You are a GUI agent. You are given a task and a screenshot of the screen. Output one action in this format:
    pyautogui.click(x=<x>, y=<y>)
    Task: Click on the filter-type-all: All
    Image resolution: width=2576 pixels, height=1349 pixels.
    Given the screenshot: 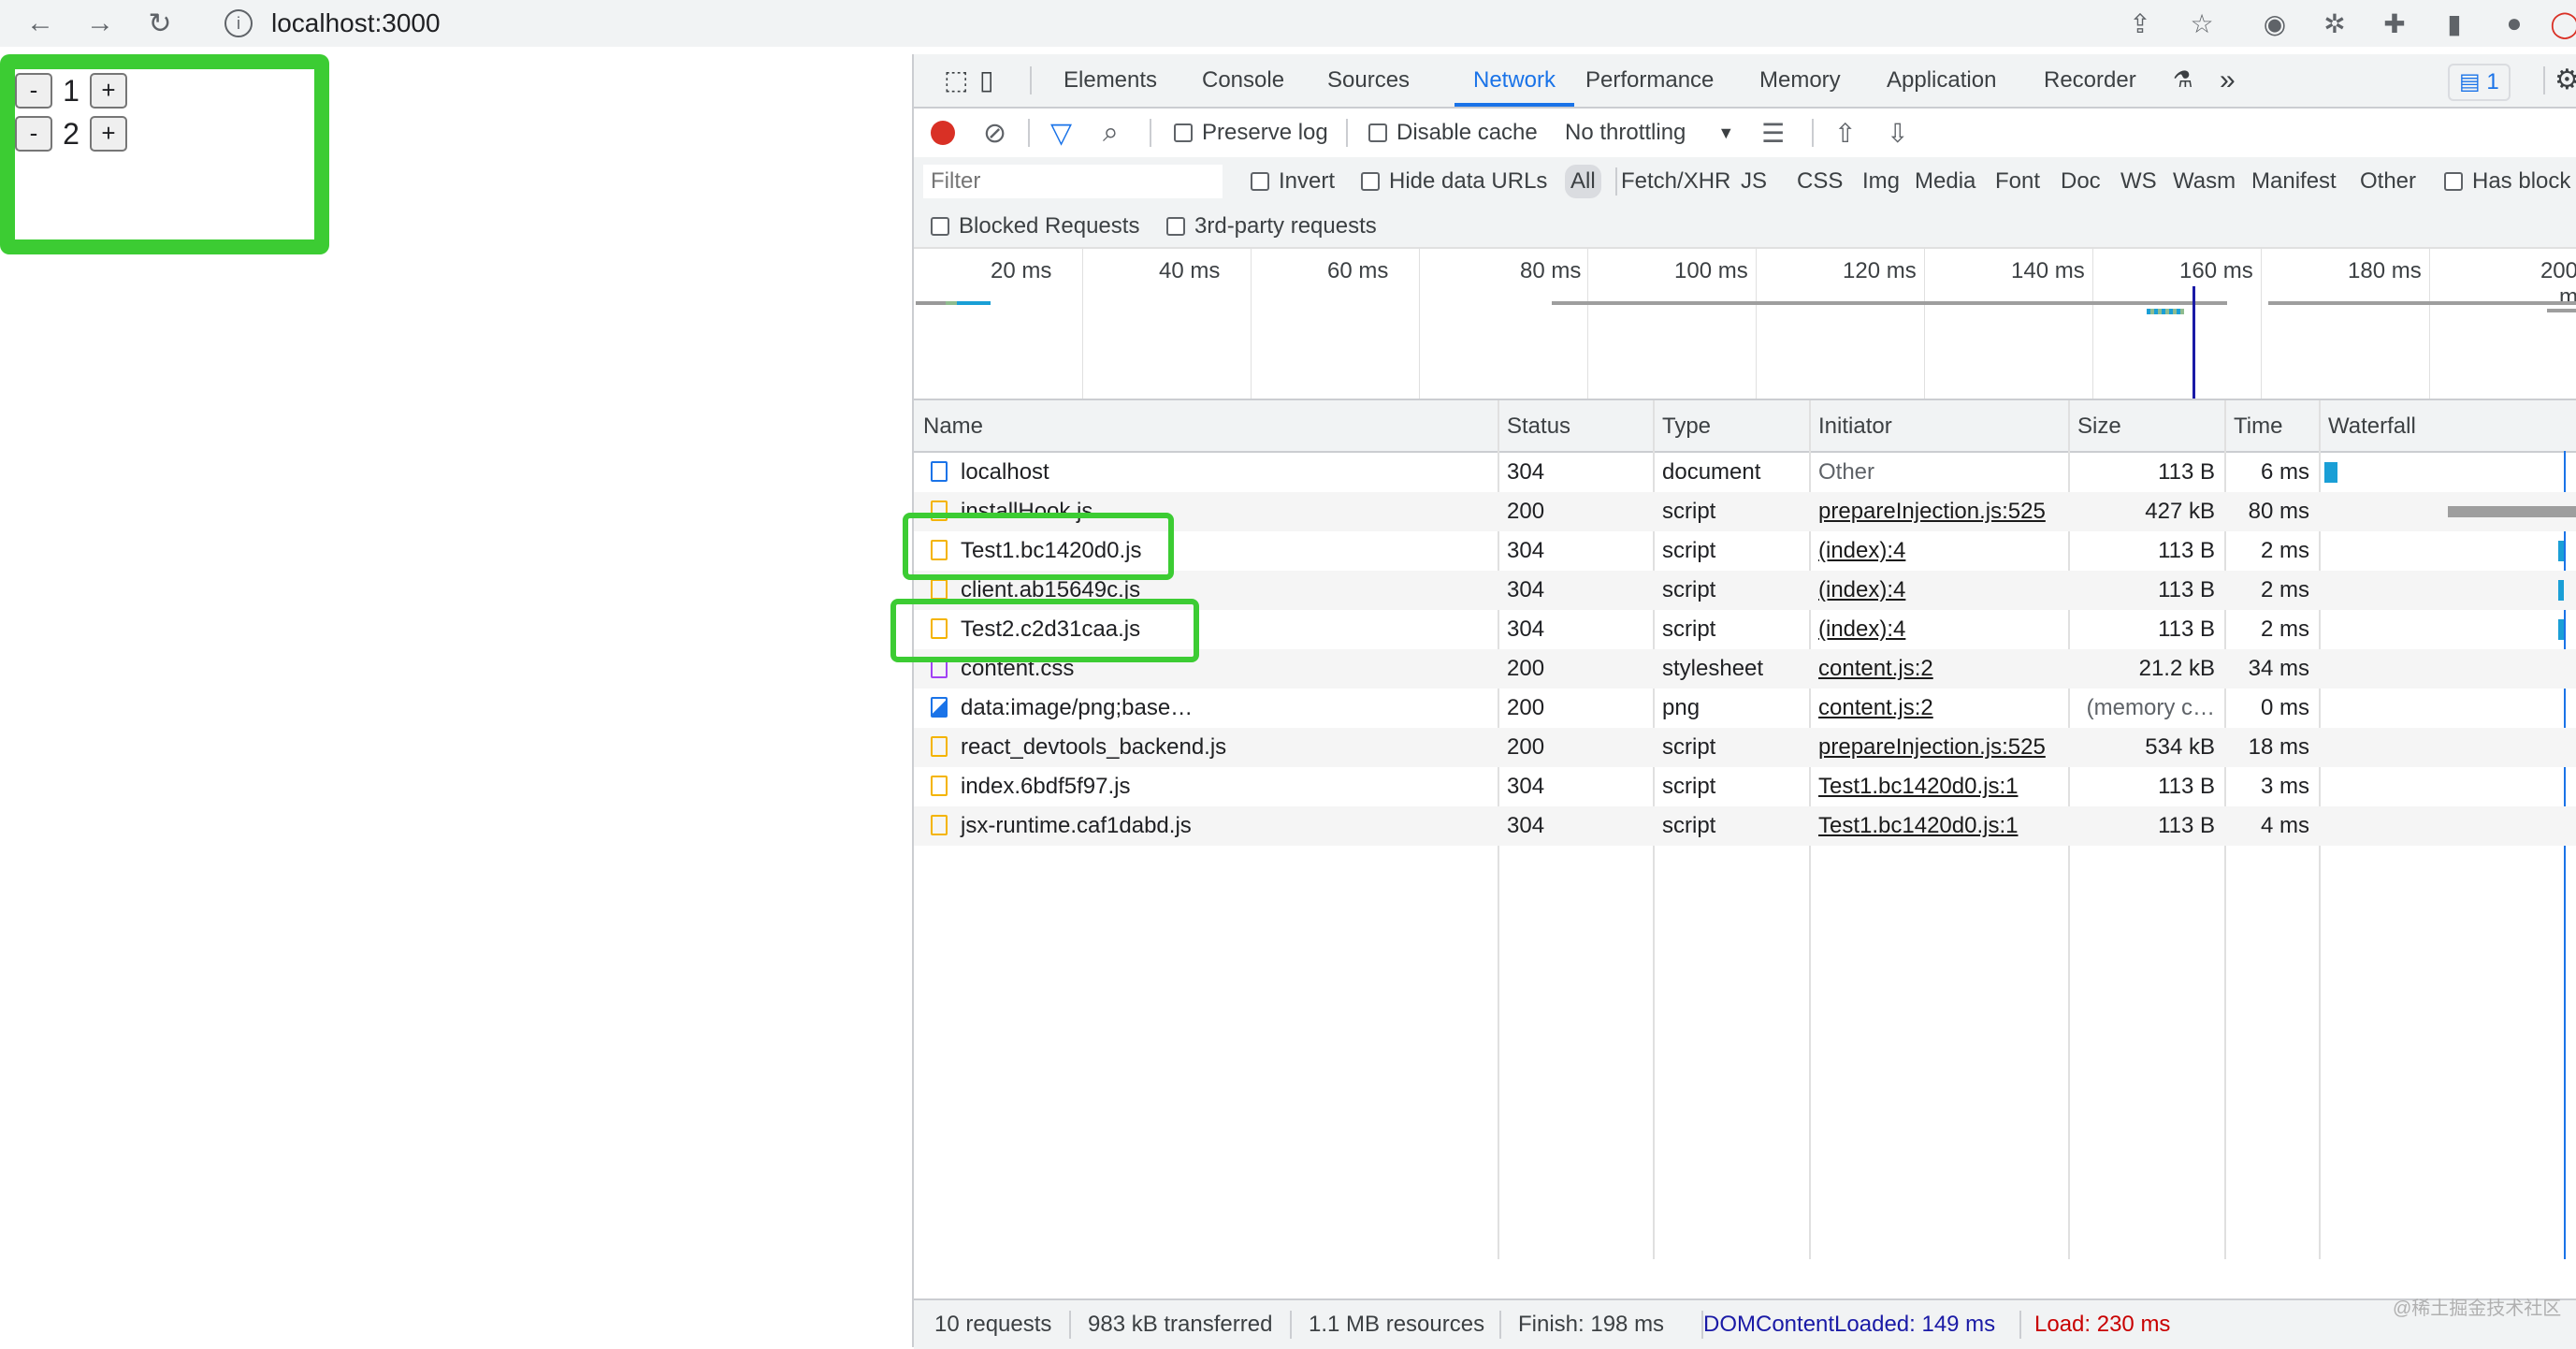 What is the action you would take?
    pyautogui.click(x=1583, y=181)
    